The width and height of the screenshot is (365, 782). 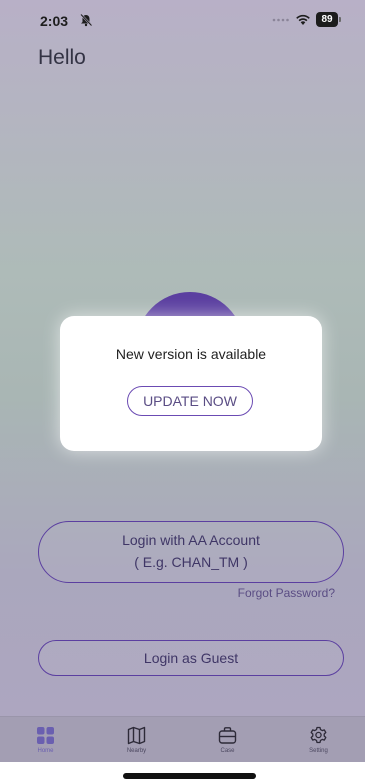 I want to click on battery-icon: 89, so click(x=329, y=19).